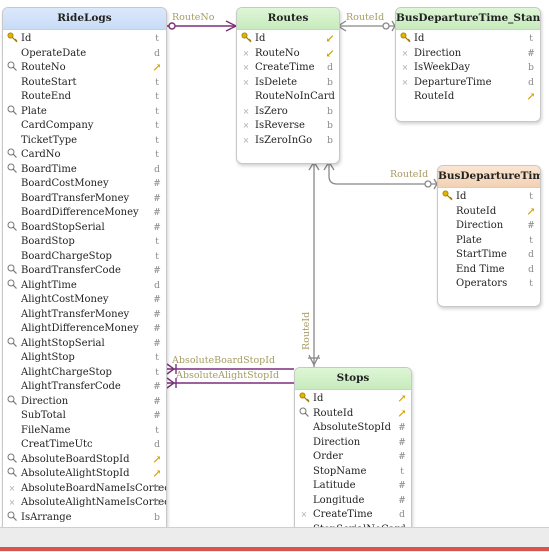  What do you see at coordinates (48, 241) in the screenshot?
I see `field-name: BoardStop` at bounding box center [48, 241].